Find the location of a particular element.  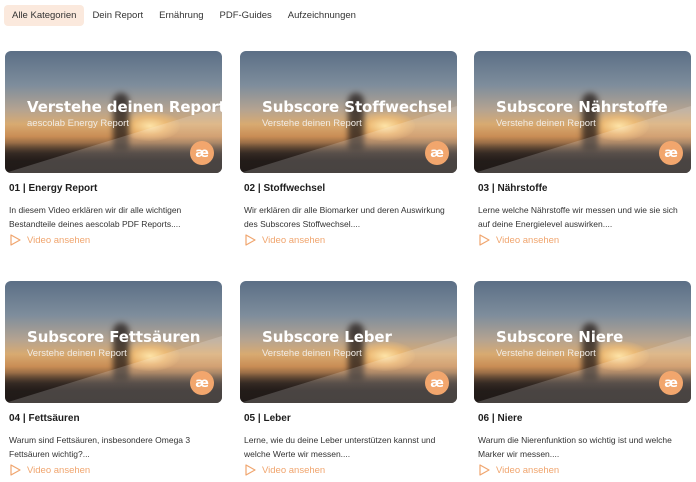

card-title: 06 | Niere is located at coordinates (500, 418).